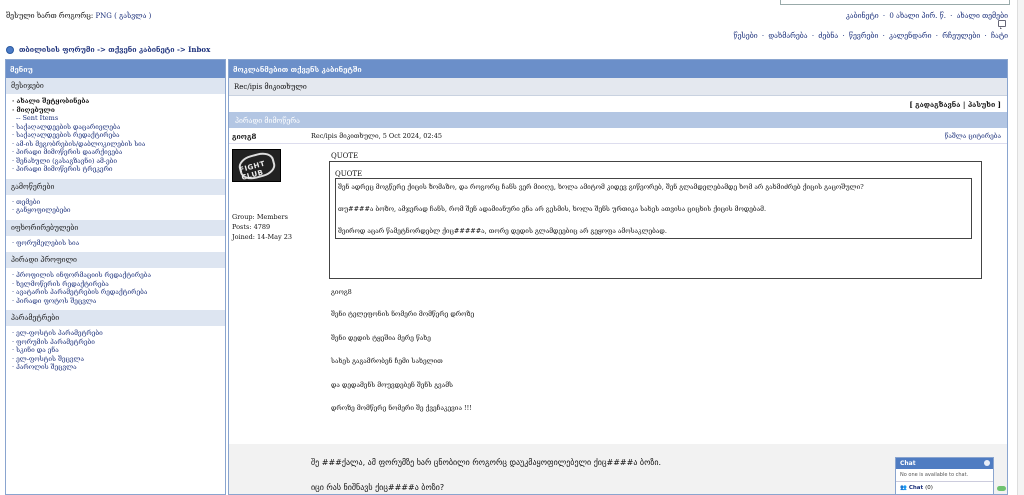 The image size is (1024, 495). What do you see at coordinates (376, 136) in the screenshot?
I see `sent-info: Rec/ipis მიკითხული, 5 Oct 2024, 02:45` at bounding box center [376, 136].